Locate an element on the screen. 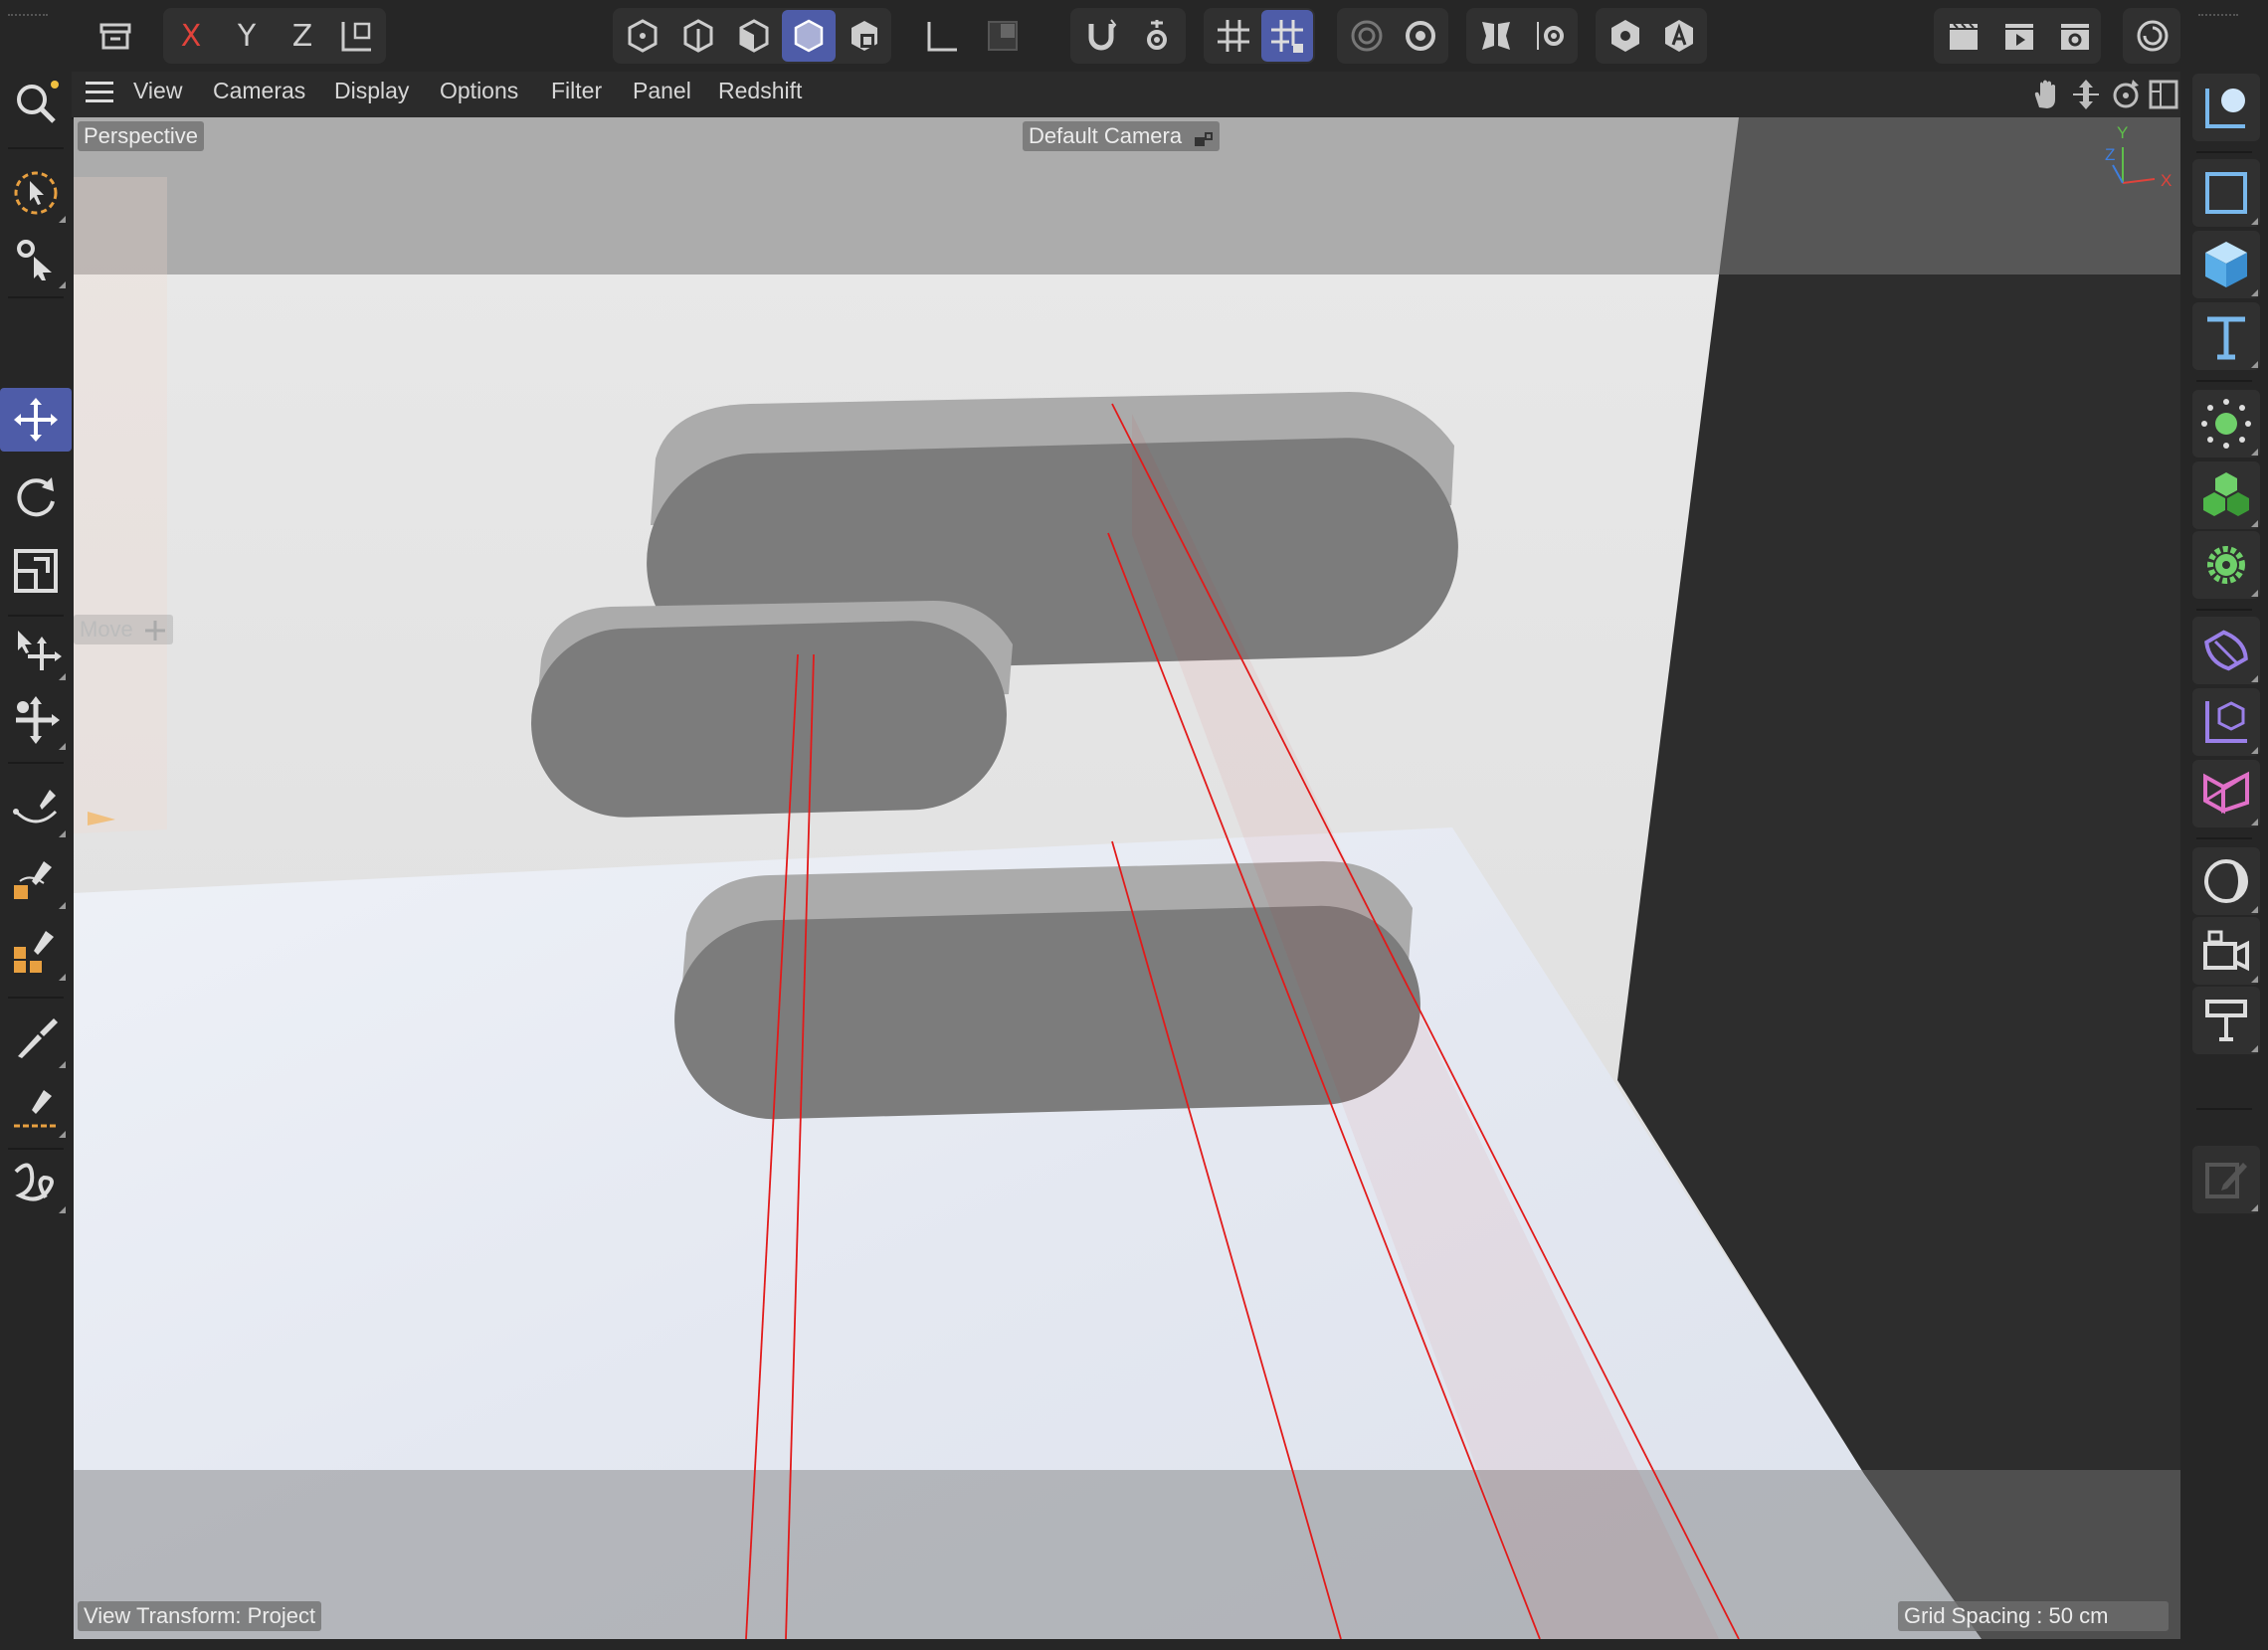  points-mode-button is located at coordinates (642, 36).